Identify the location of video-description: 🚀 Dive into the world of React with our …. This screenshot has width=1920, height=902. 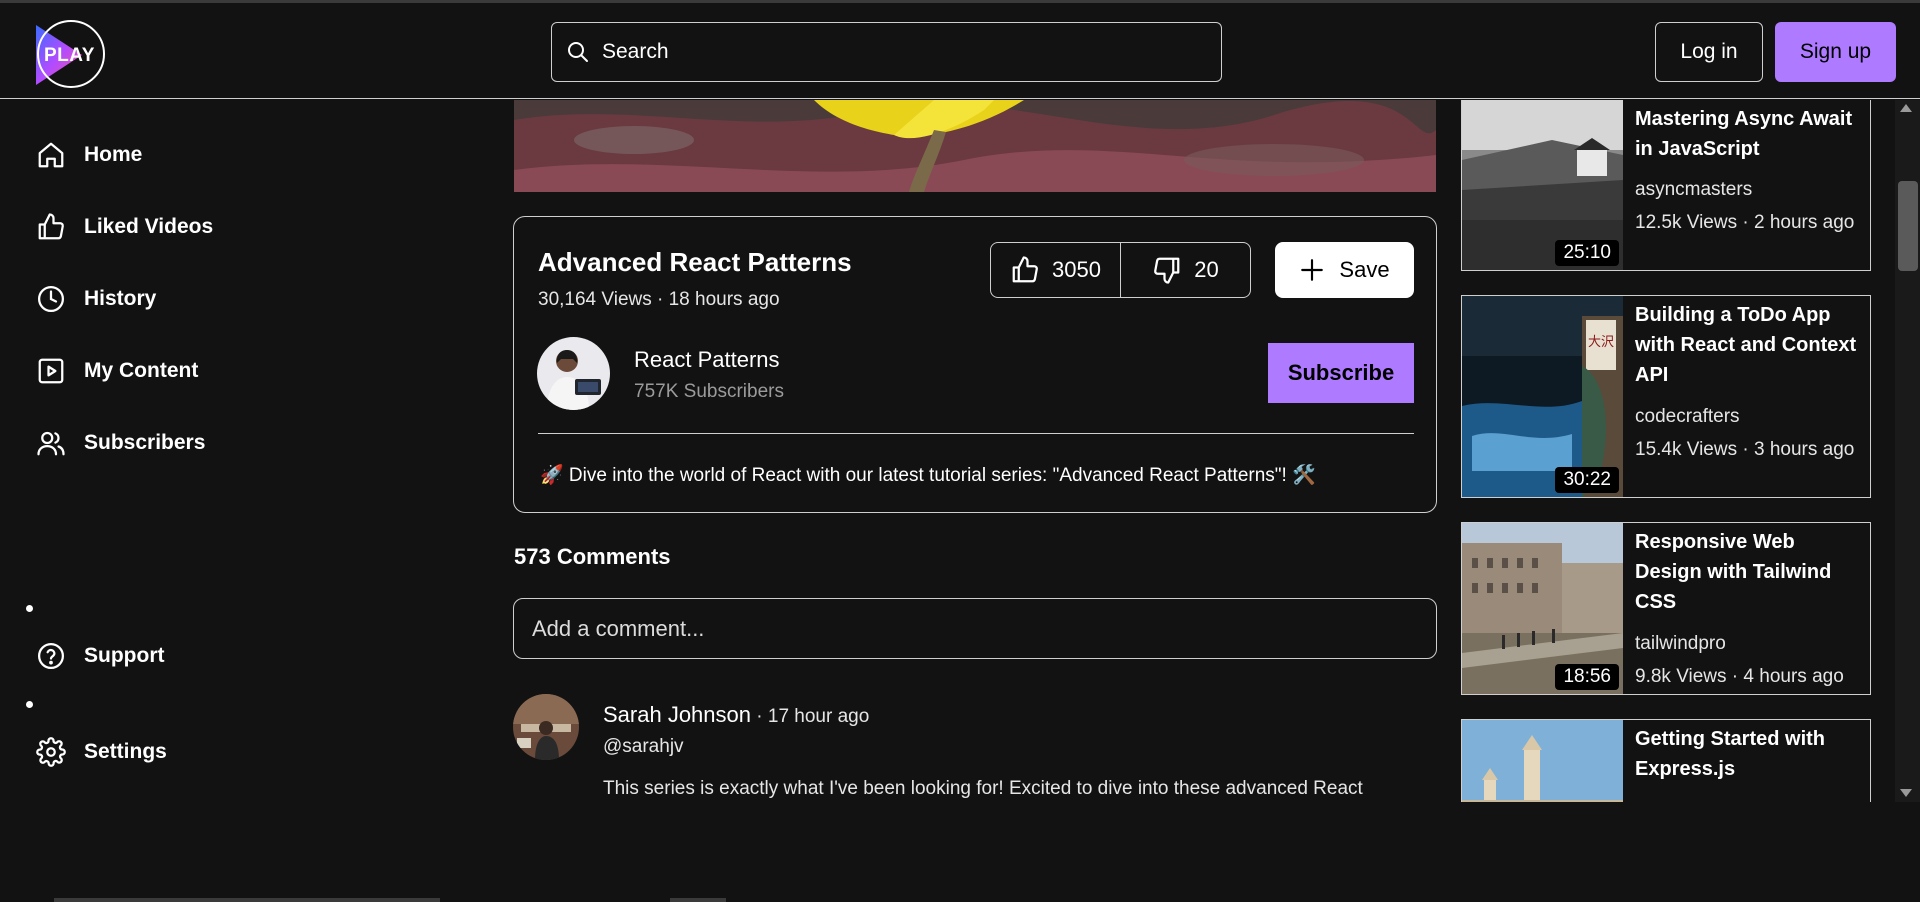
(928, 475).